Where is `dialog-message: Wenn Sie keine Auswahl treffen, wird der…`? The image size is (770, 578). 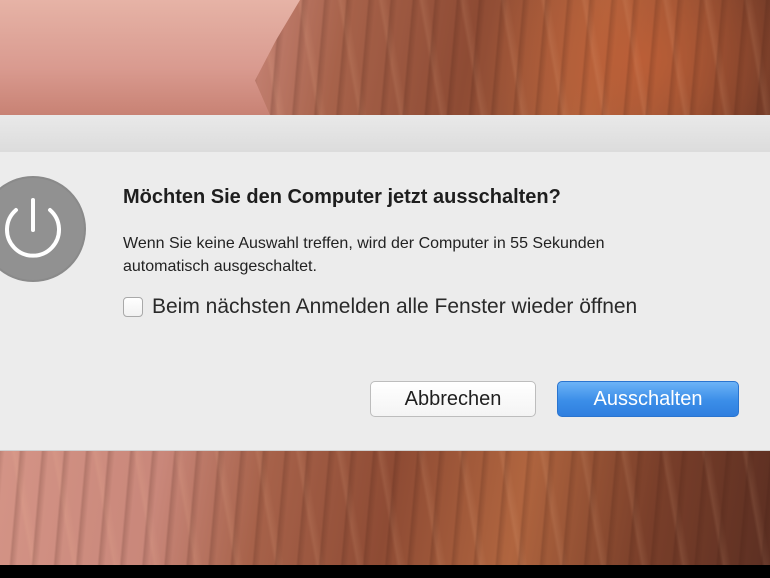
dialog-message: Wenn Sie keine Auswahl treffen, wird der… is located at coordinates (364, 255).